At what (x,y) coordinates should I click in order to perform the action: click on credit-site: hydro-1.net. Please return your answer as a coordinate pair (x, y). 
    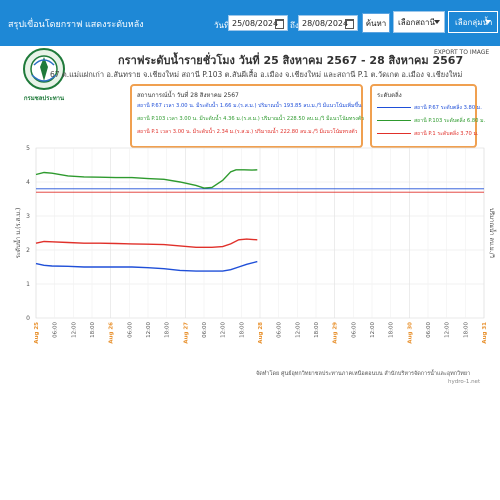
    Looking at the image, I should click on (464, 382).